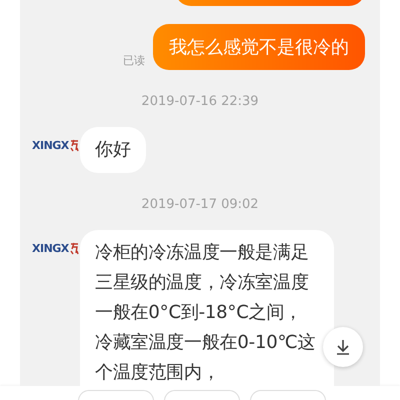 This screenshot has height=400, width=400. I want to click on timestamp: 2019-07-16 22:39, so click(200, 101).